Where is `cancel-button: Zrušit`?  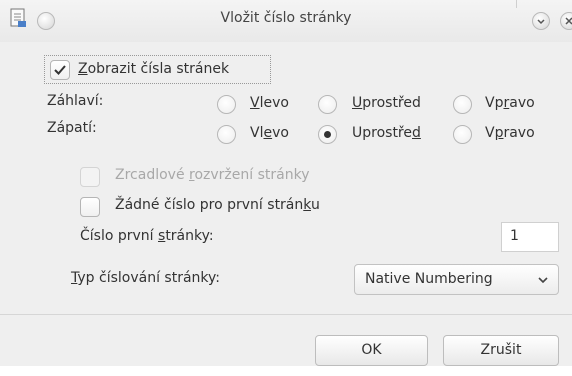 cancel-button: Zrušit is located at coordinates (501, 350).